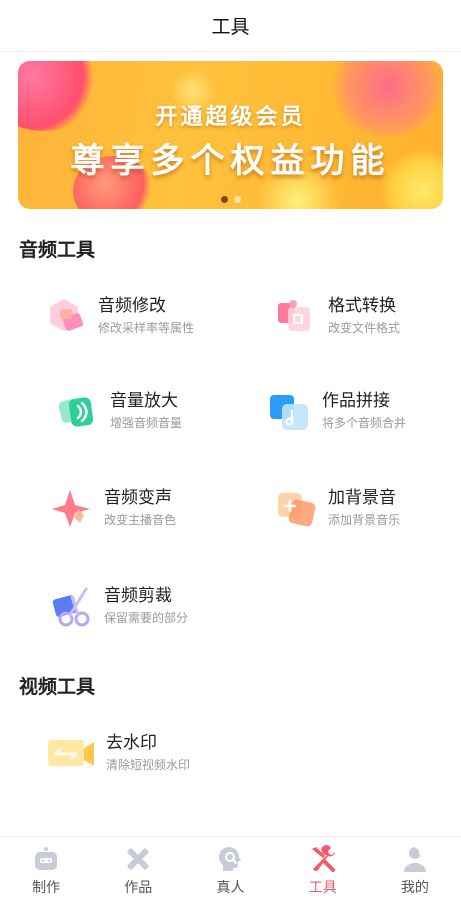 The image size is (461, 900). What do you see at coordinates (146, 423) in the screenshot?
I see `tool-desc: 增强音频音量` at bounding box center [146, 423].